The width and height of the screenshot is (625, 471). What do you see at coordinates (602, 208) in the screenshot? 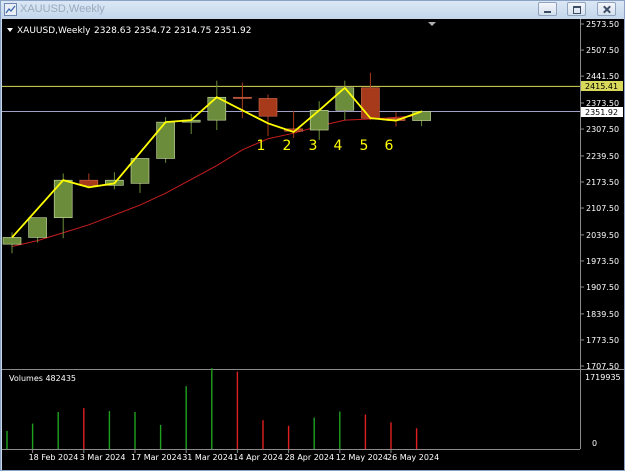
I see `price-tick-label: 2107.50` at bounding box center [602, 208].